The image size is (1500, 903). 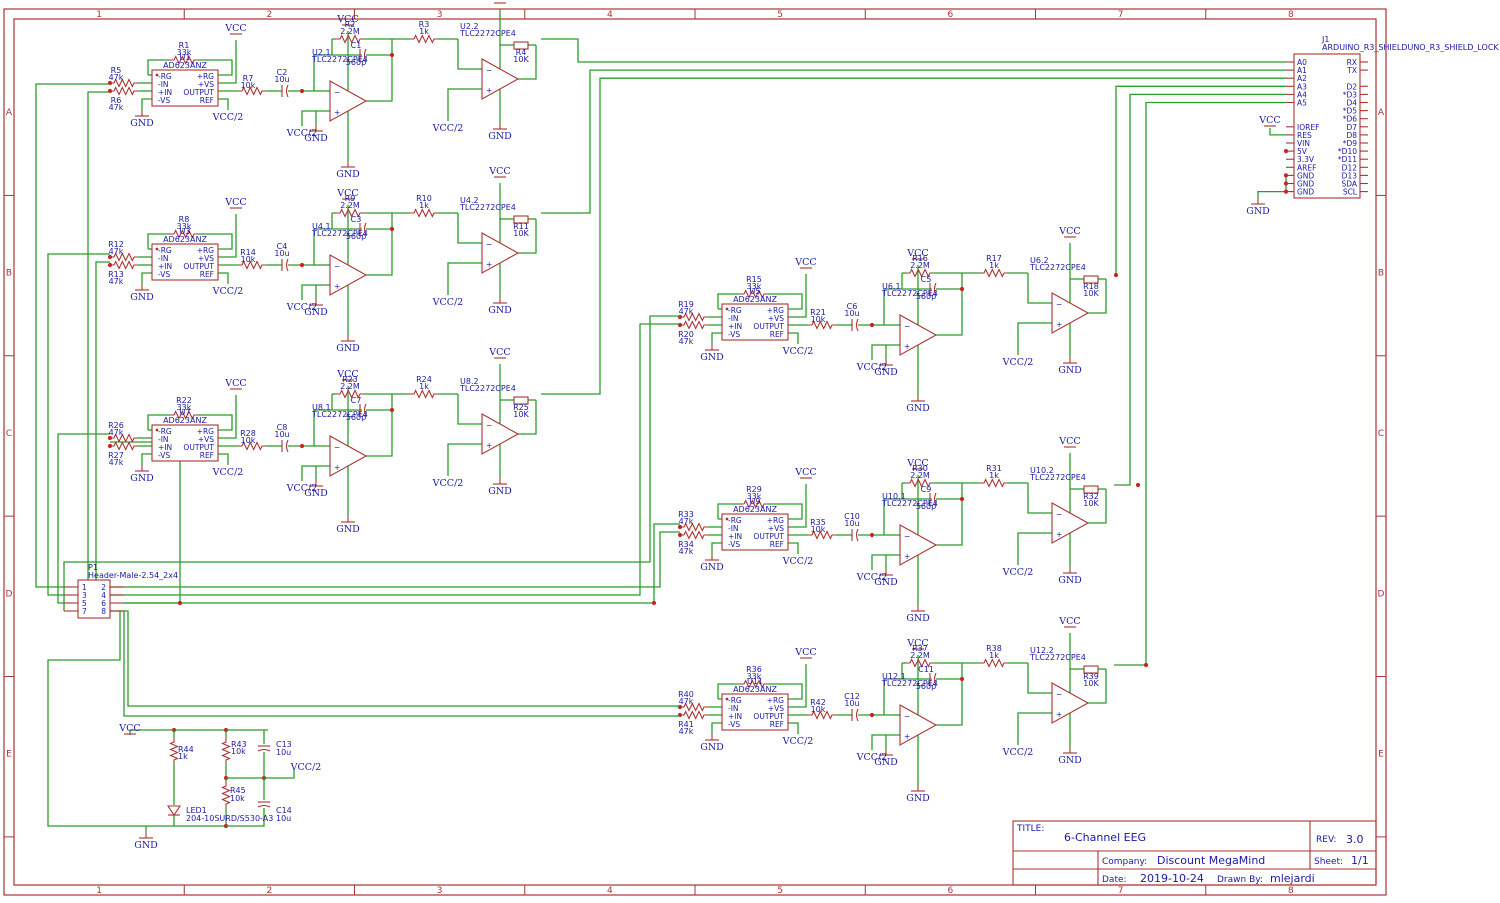 What do you see at coordinates (1114, 880) in the screenshot?
I see `date-label: Date:` at bounding box center [1114, 880].